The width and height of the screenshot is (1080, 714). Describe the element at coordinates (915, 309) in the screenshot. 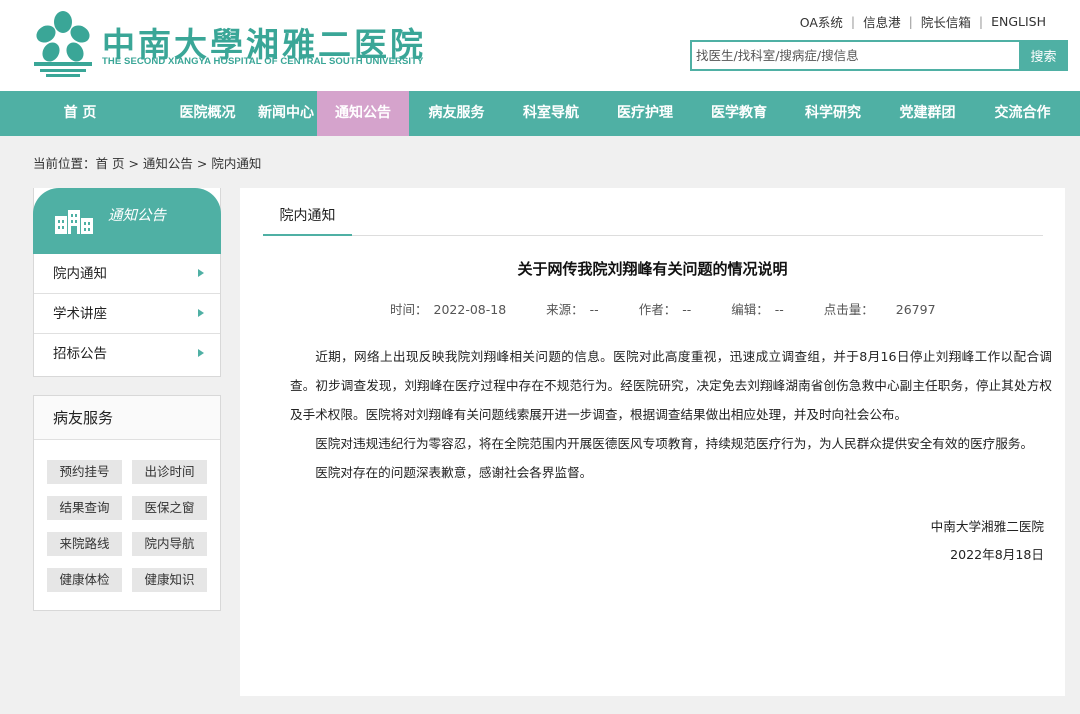

I see `meta-clicks: 26797` at that location.